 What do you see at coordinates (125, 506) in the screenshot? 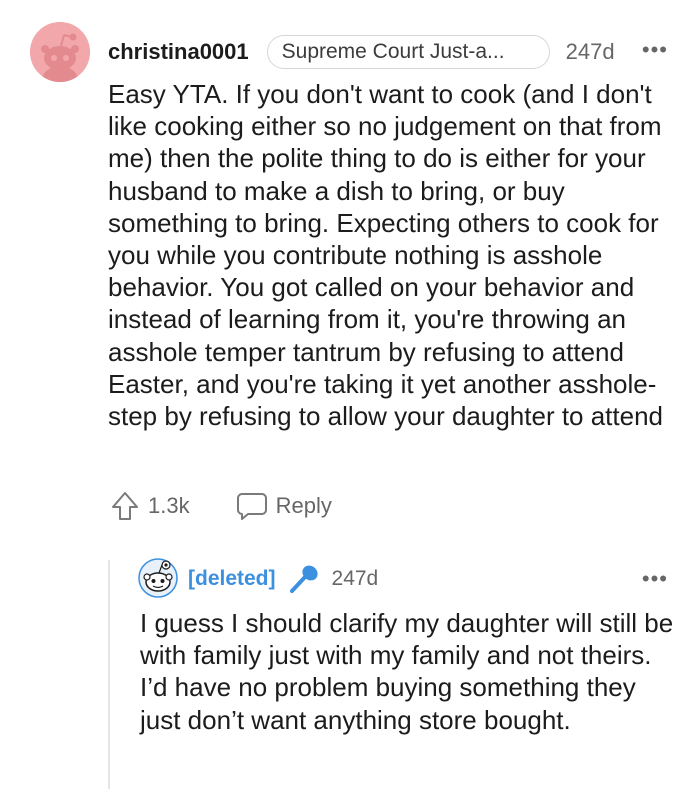
I see `upvote-arrow-icon` at bounding box center [125, 506].